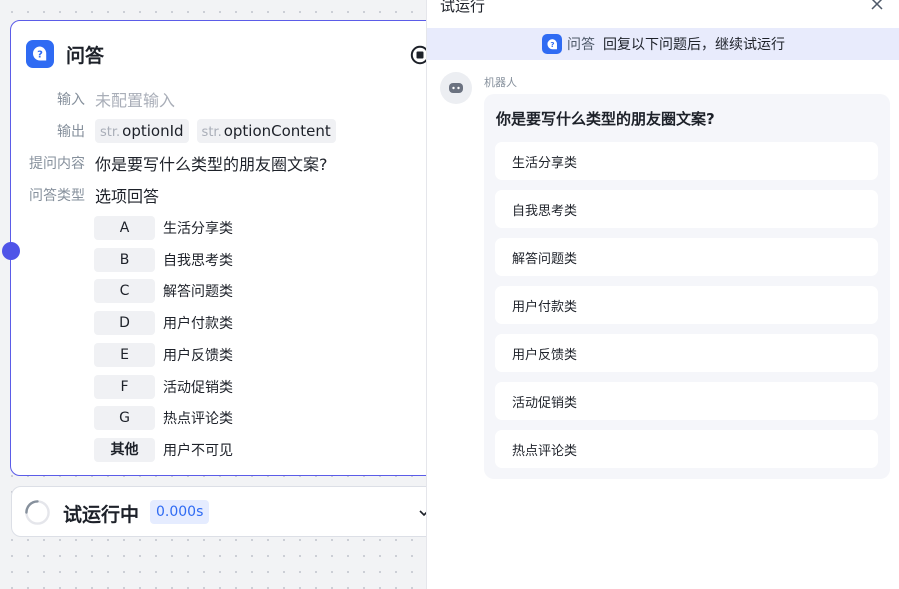 This screenshot has height=589, width=899. I want to click on output-tag-option-id: str. optionId, so click(142, 131).